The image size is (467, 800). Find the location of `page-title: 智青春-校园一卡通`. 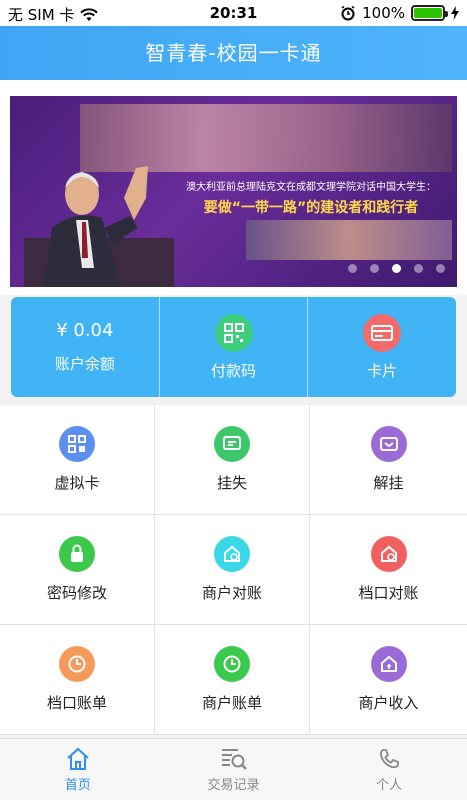

page-title: 智青春-校园一卡通 is located at coordinates (233, 53).